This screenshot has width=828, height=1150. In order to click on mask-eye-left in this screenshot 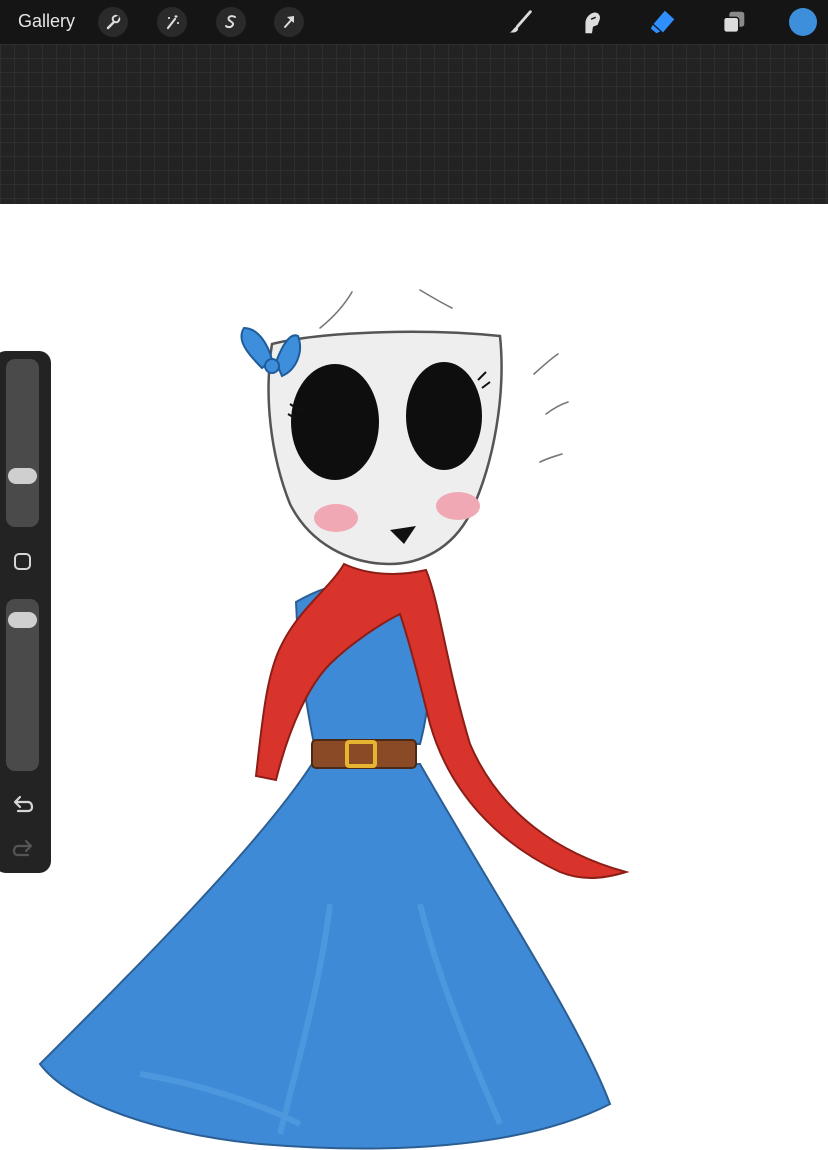, I will do `click(335, 422)`.